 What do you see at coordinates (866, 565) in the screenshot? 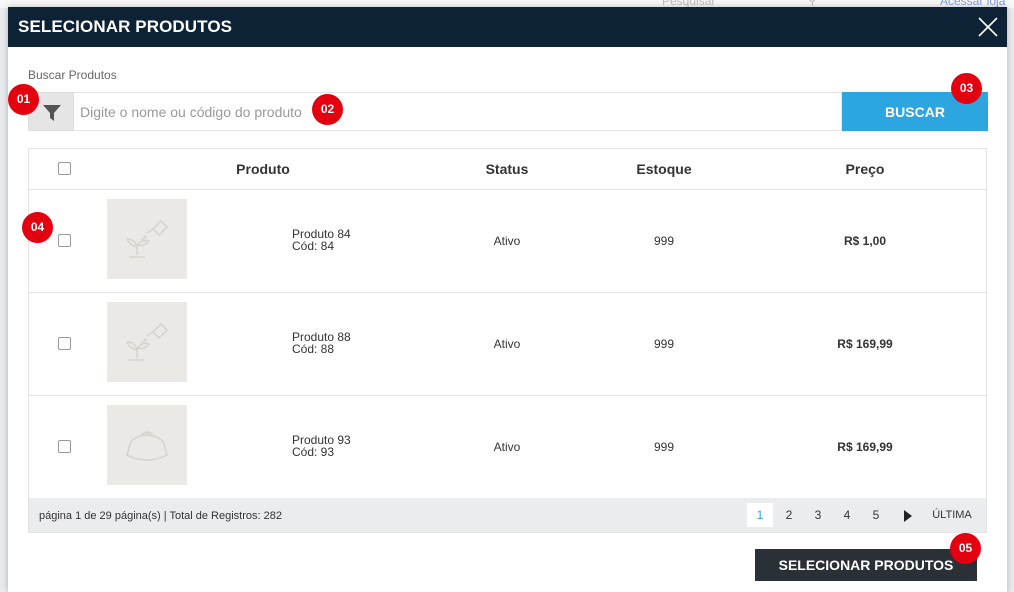
I see `select-products-button: SELECIONAR PRODUTOS` at bounding box center [866, 565].